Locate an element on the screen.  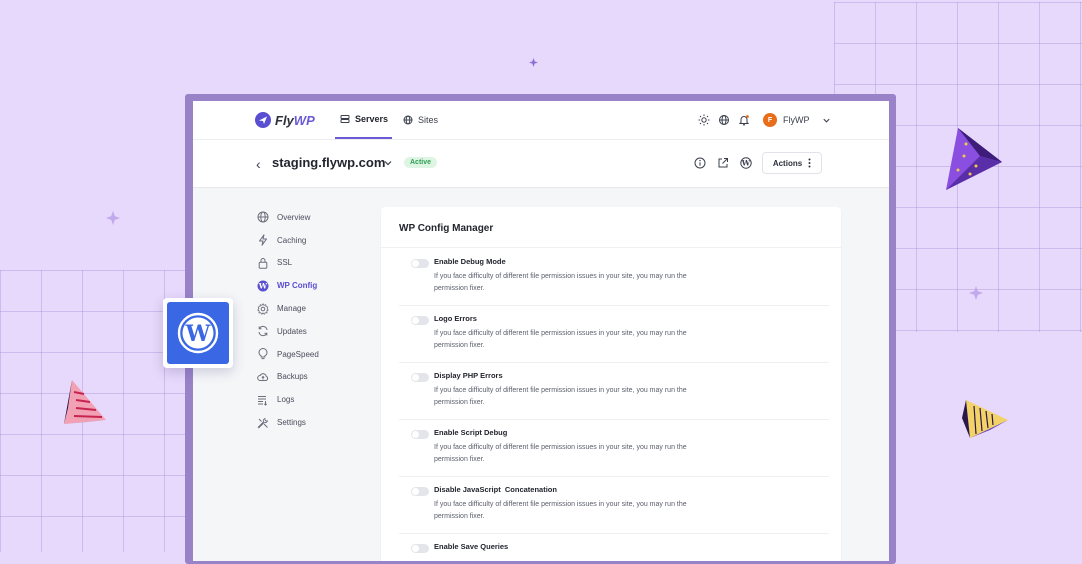
cloud-upload-icon is located at coordinates (263, 377).